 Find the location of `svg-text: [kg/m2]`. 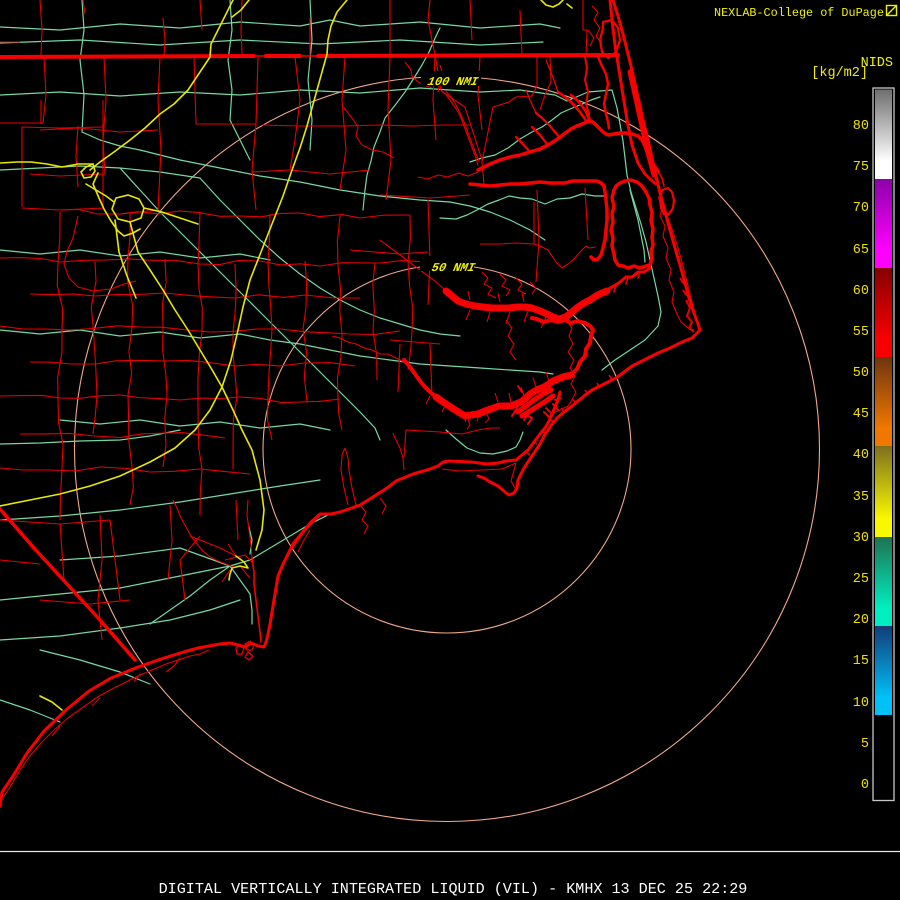

svg-text: [kg/m2] is located at coordinates (839, 73).